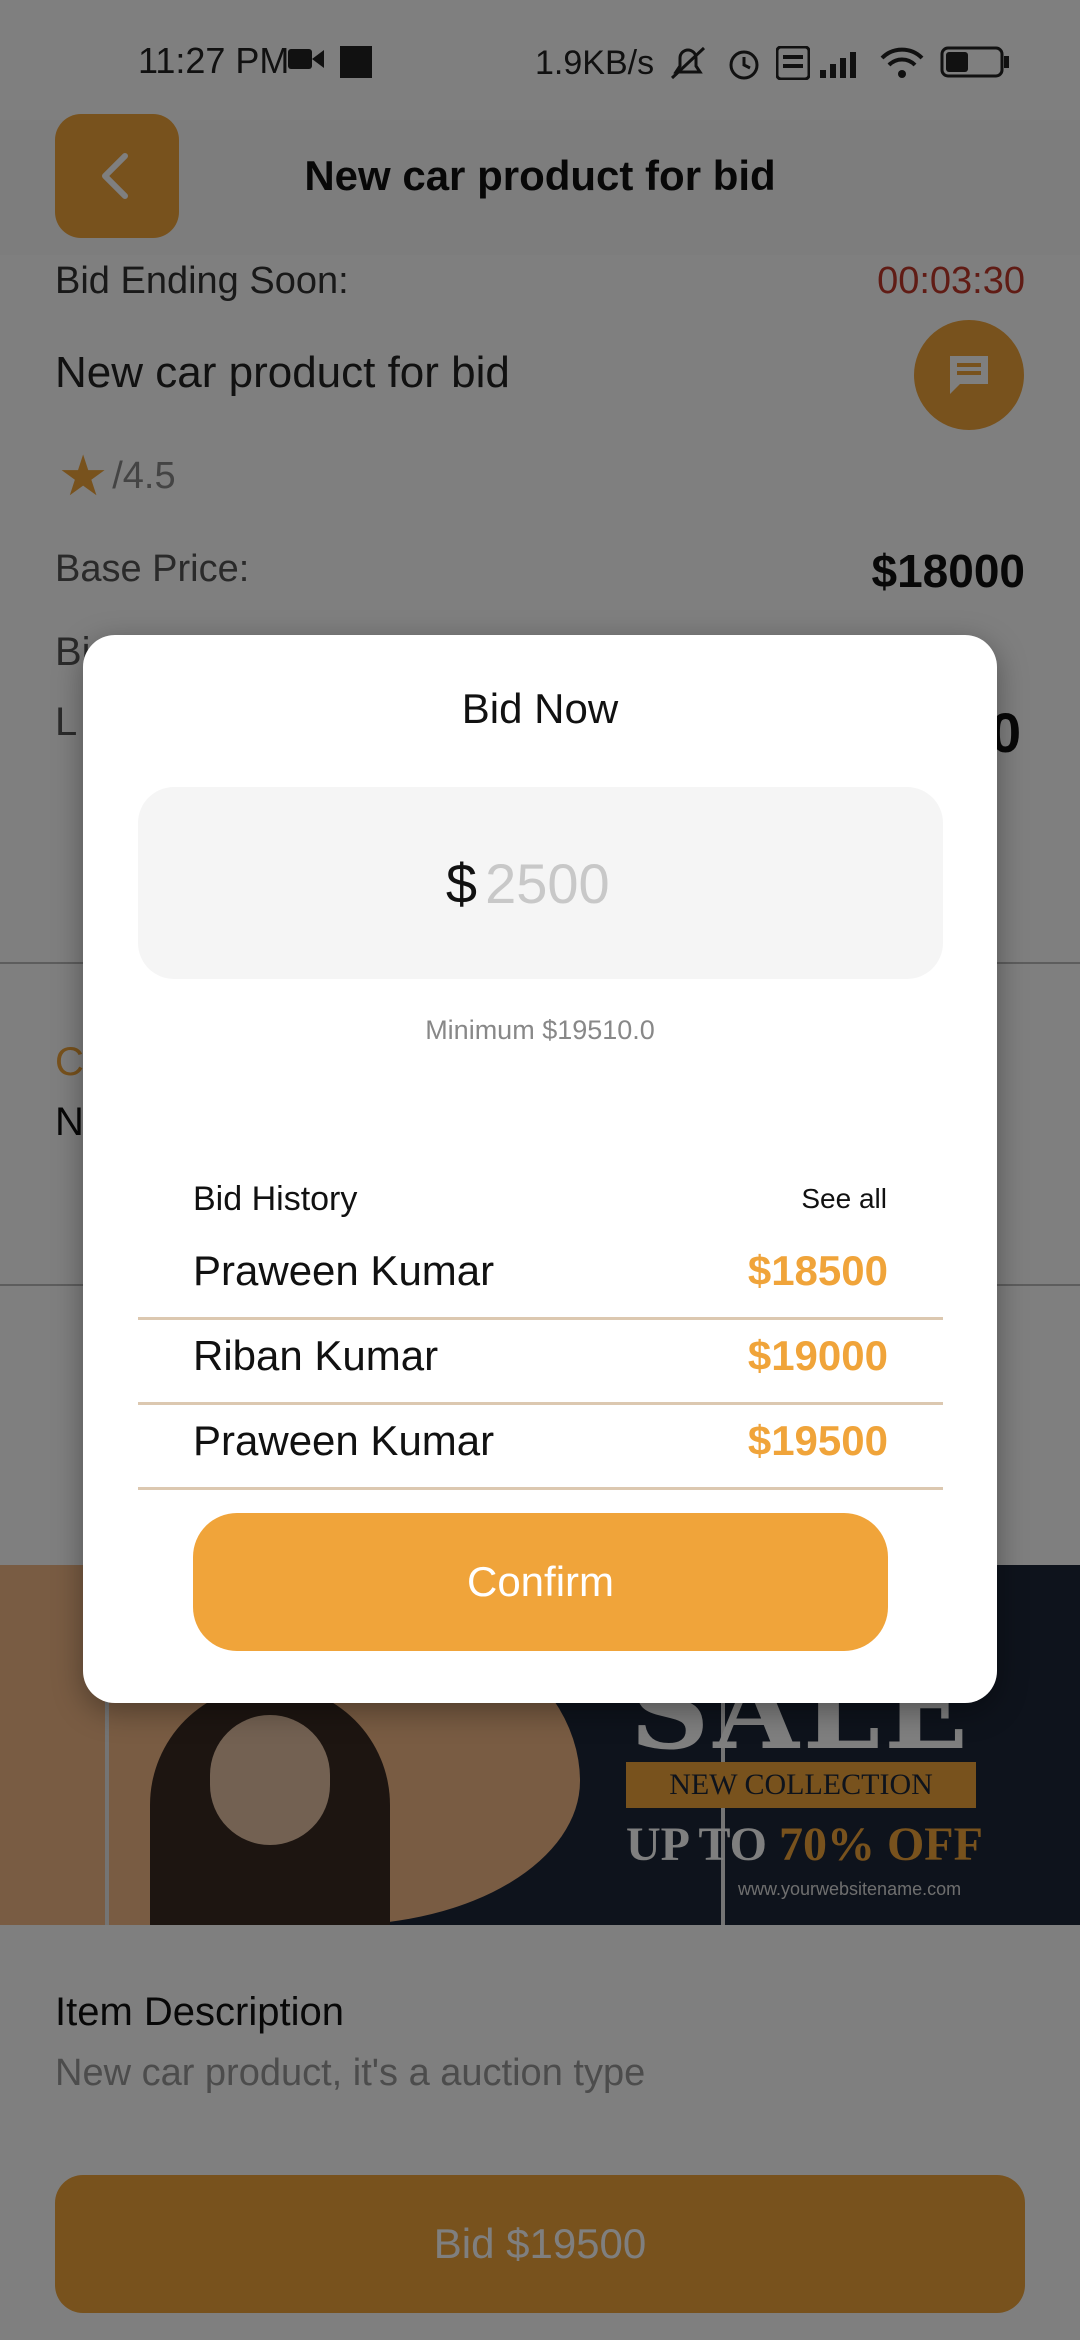  What do you see at coordinates (560, 883) in the screenshot?
I see `bid-amount-input` at bounding box center [560, 883].